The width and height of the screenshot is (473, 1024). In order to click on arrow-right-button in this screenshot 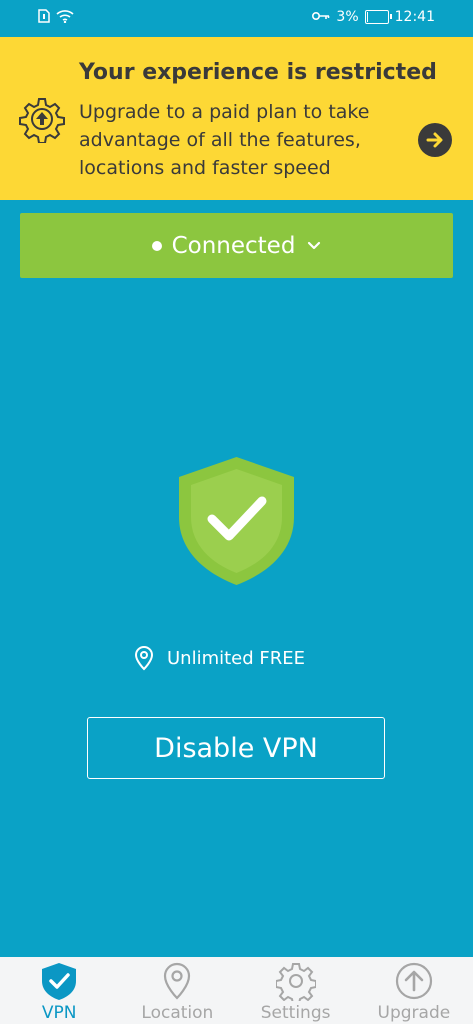, I will do `click(435, 140)`.